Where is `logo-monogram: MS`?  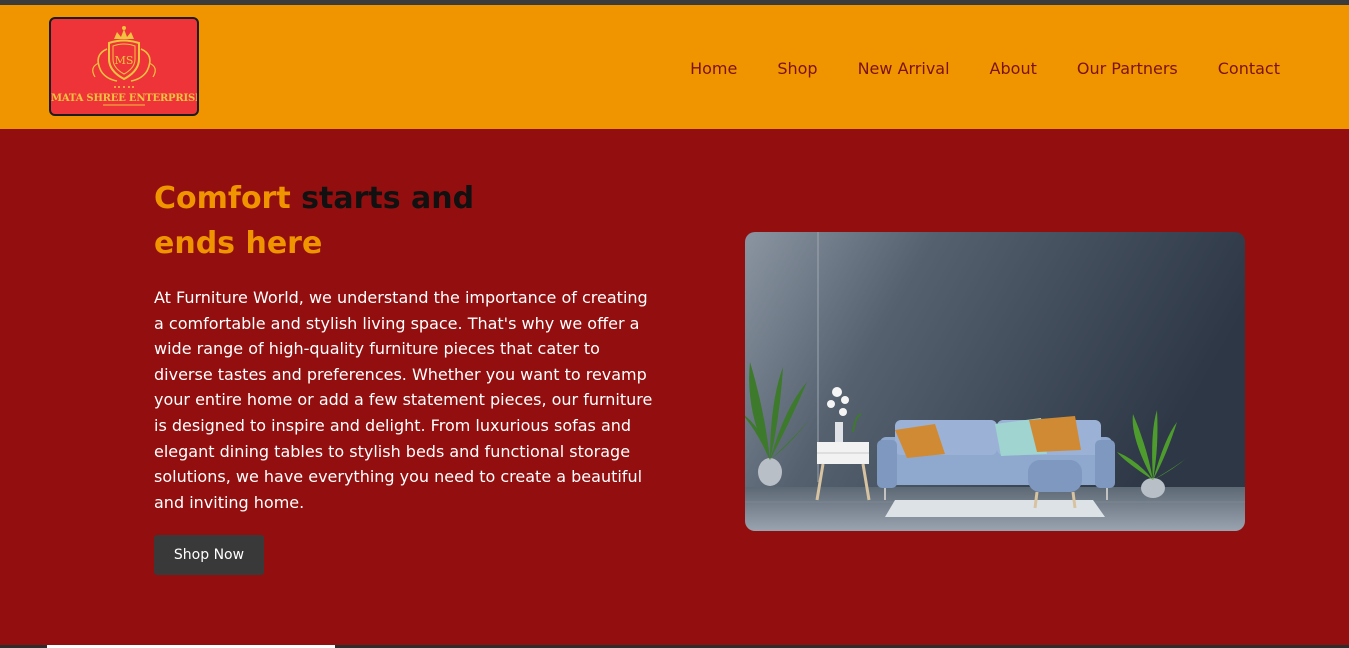 logo-monogram: MS is located at coordinates (124, 60).